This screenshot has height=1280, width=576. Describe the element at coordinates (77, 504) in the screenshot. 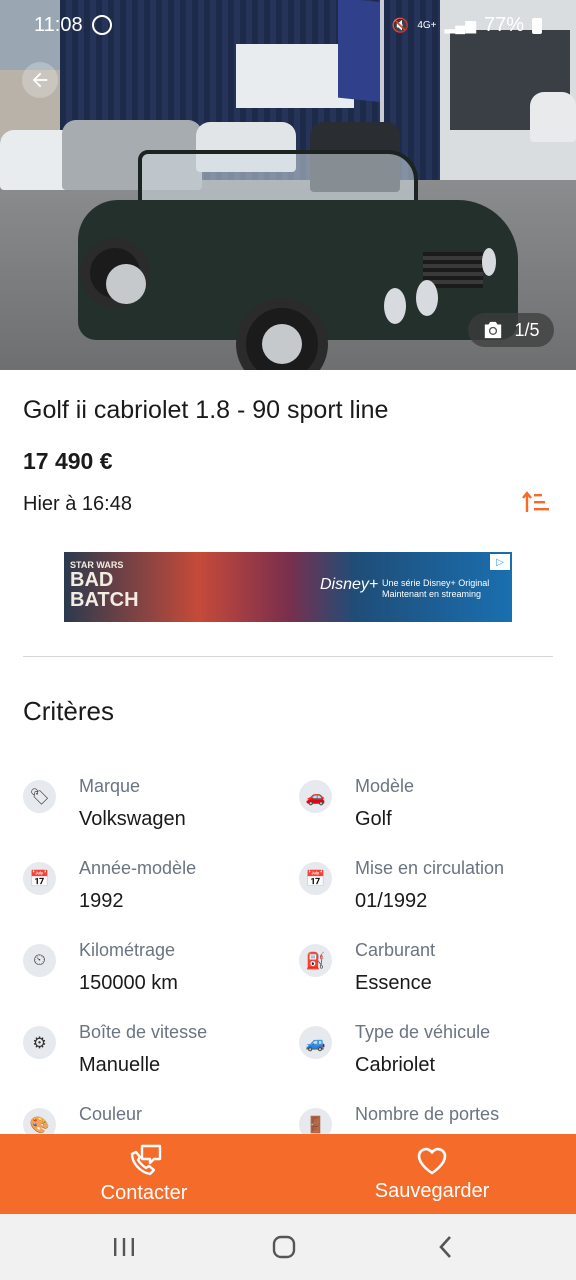

I see `listing-date: Hier à 16:48` at that location.